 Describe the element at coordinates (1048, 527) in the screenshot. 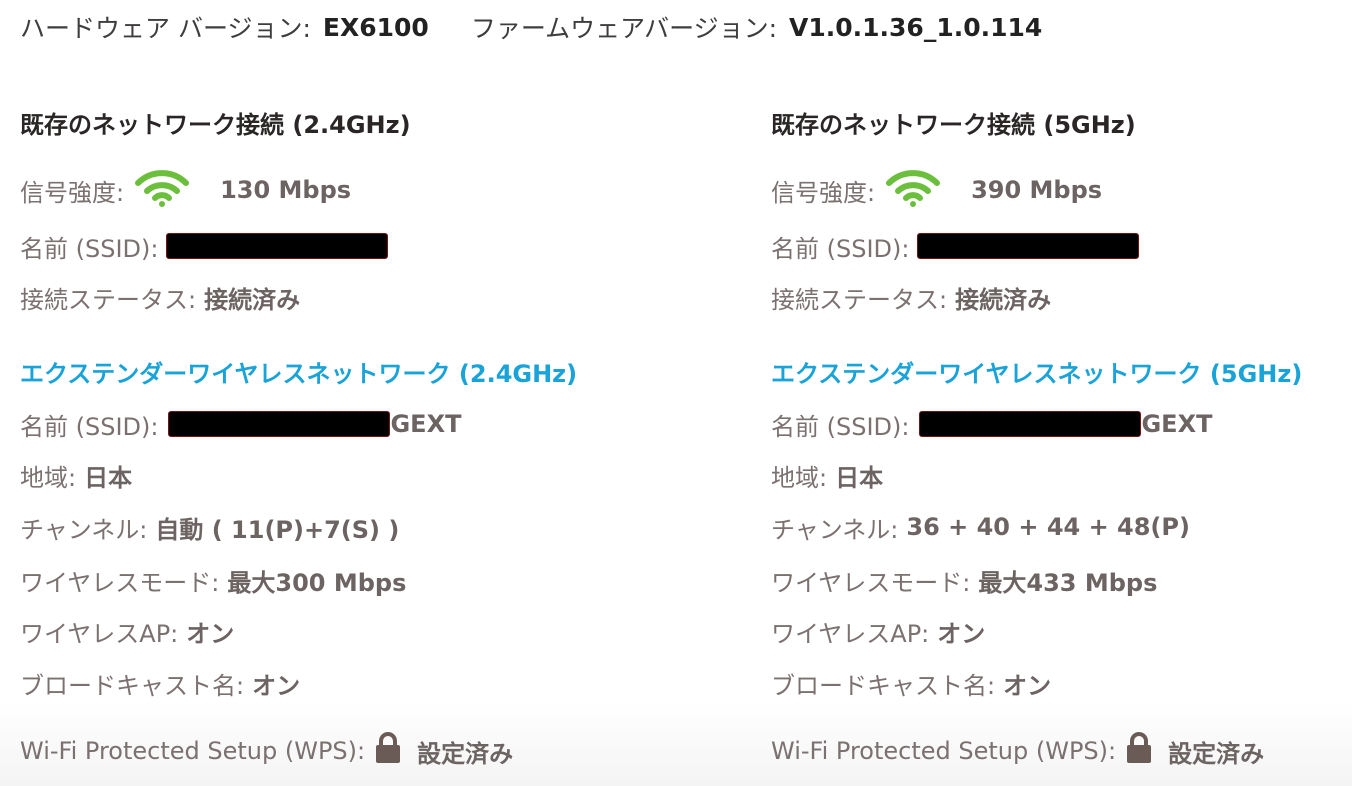

I see `channel-value: 36 + 40 + 44 + 48(P)` at that location.